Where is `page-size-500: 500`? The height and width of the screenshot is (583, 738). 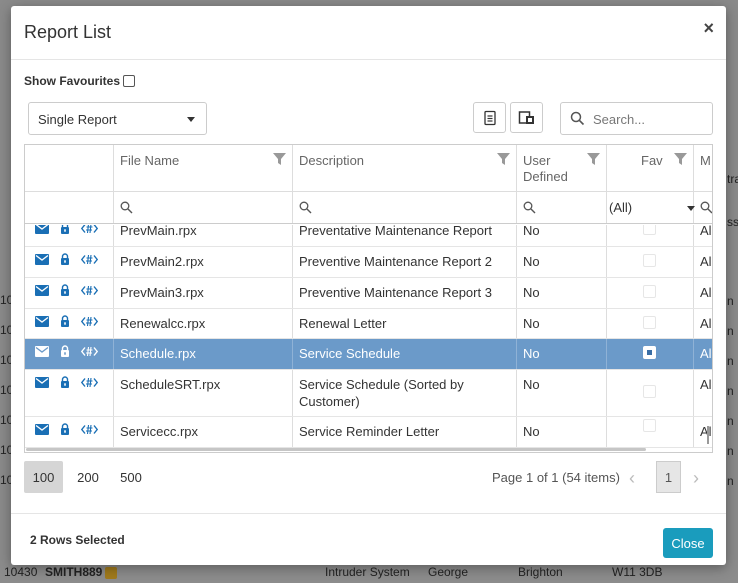
page-size-500: 500 is located at coordinates (131, 477).